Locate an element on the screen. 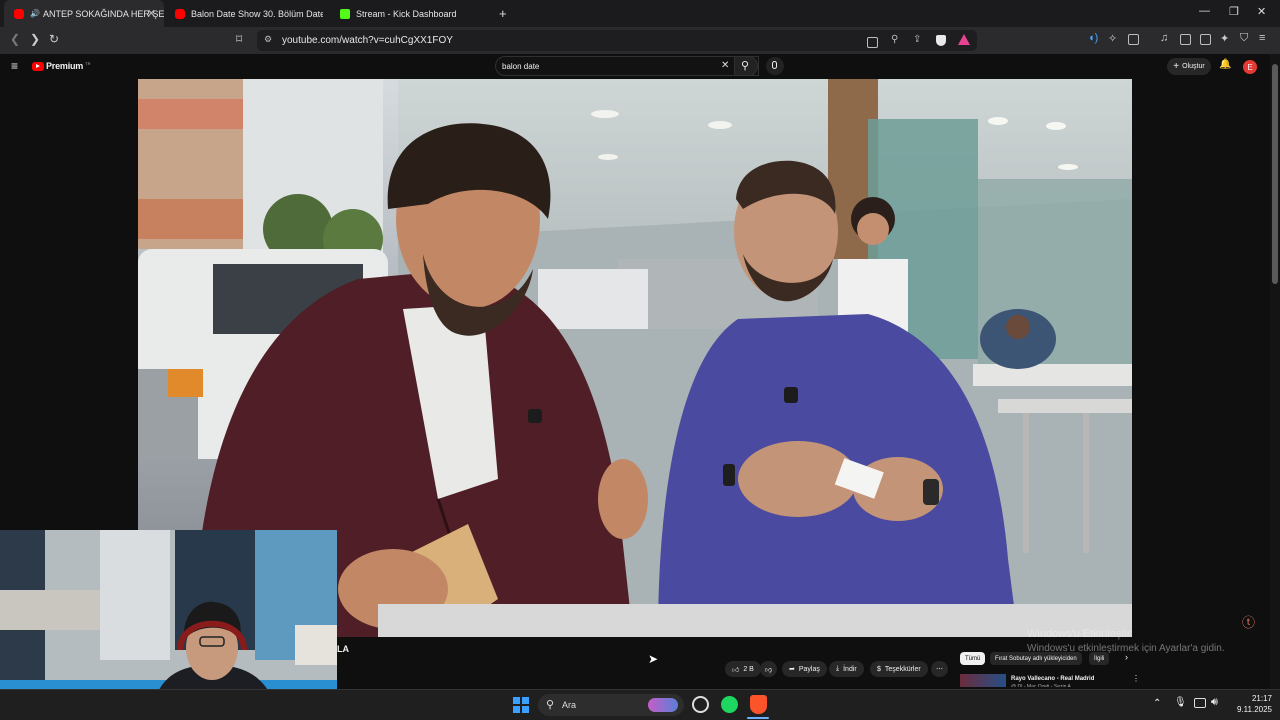  next-video-subtitle: @ DI - Maç Özeti - Sezin A is located at coordinates (1041, 685).